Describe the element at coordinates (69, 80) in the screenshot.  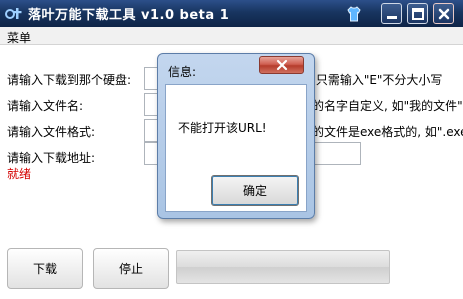
I see `drive-label: 请输入下载到那个硬盘:` at that location.